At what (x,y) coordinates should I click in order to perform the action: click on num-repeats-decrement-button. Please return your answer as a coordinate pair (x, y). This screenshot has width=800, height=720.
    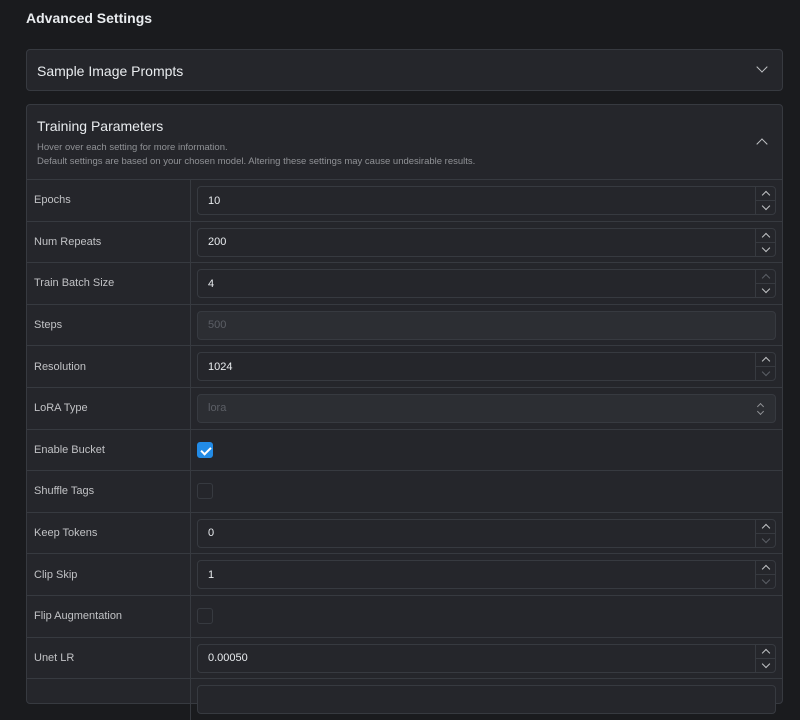
    Looking at the image, I should click on (765, 249).